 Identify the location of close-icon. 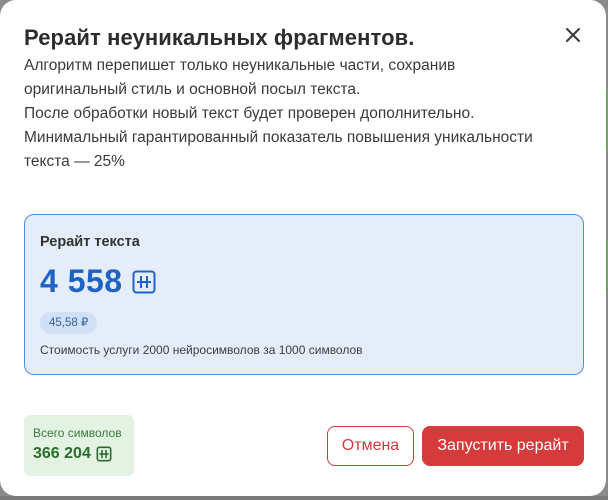
(573, 35).